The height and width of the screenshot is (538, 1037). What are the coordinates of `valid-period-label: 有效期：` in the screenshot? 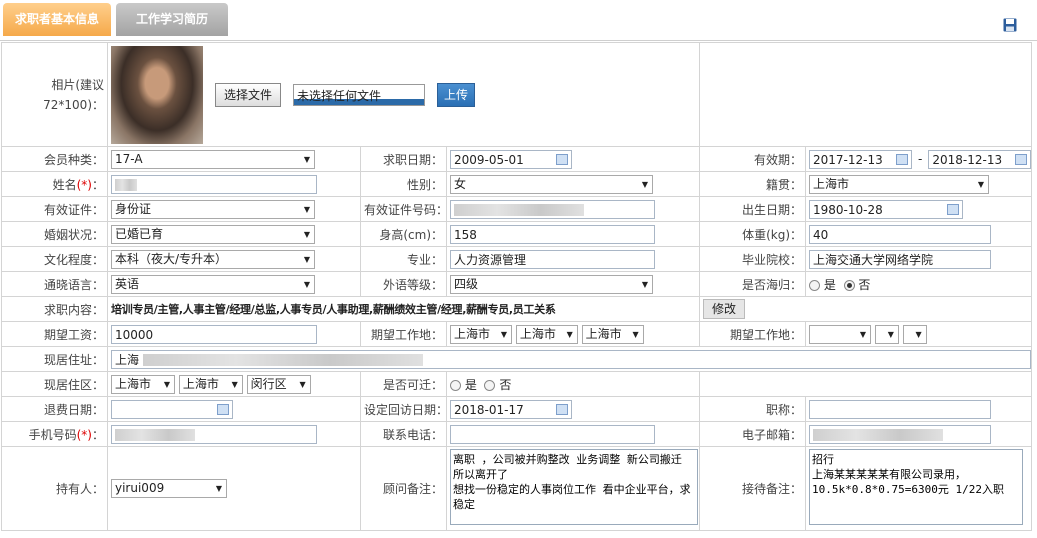 It's located at (753, 159).